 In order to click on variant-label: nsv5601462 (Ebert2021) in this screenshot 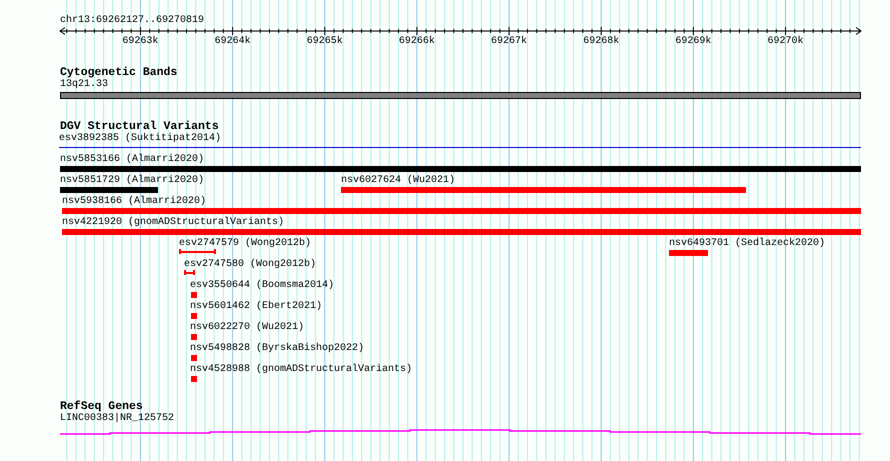, I will do `click(256, 306)`.